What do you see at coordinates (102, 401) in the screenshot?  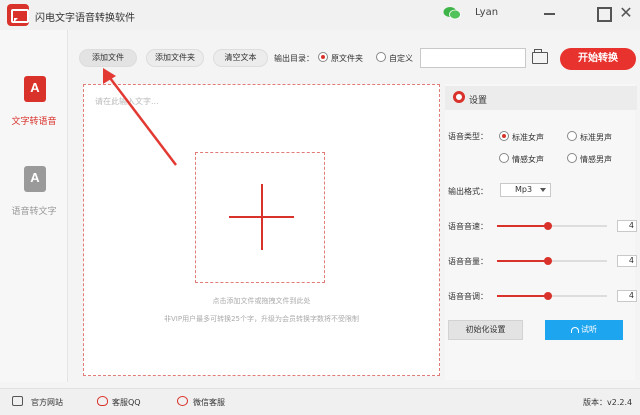 I see `qq-icon` at bounding box center [102, 401].